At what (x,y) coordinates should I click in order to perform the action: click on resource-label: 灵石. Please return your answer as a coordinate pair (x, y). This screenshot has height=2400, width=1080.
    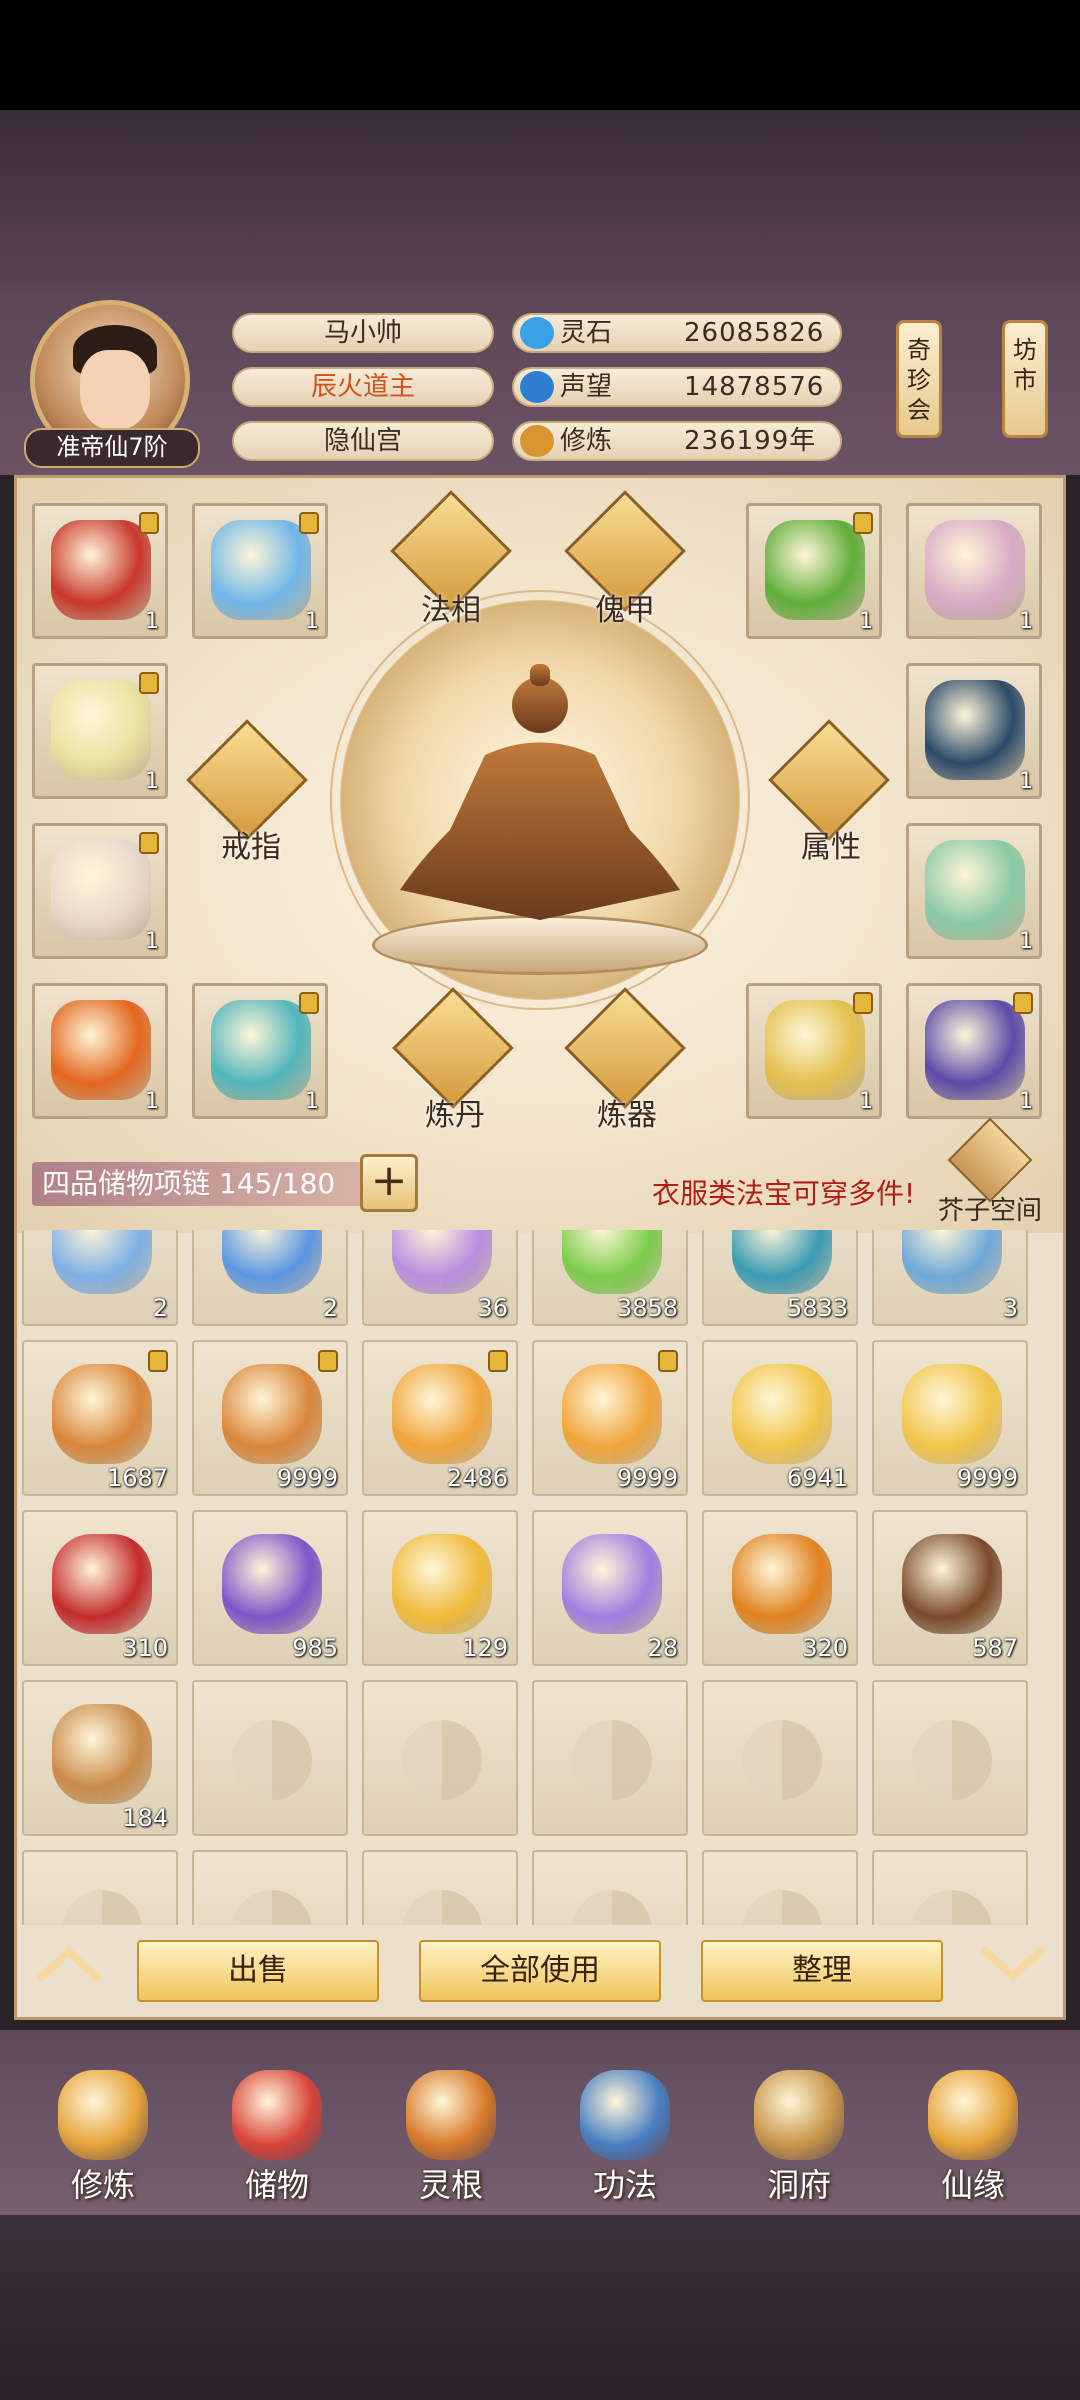
    Looking at the image, I should click on (586, 333).